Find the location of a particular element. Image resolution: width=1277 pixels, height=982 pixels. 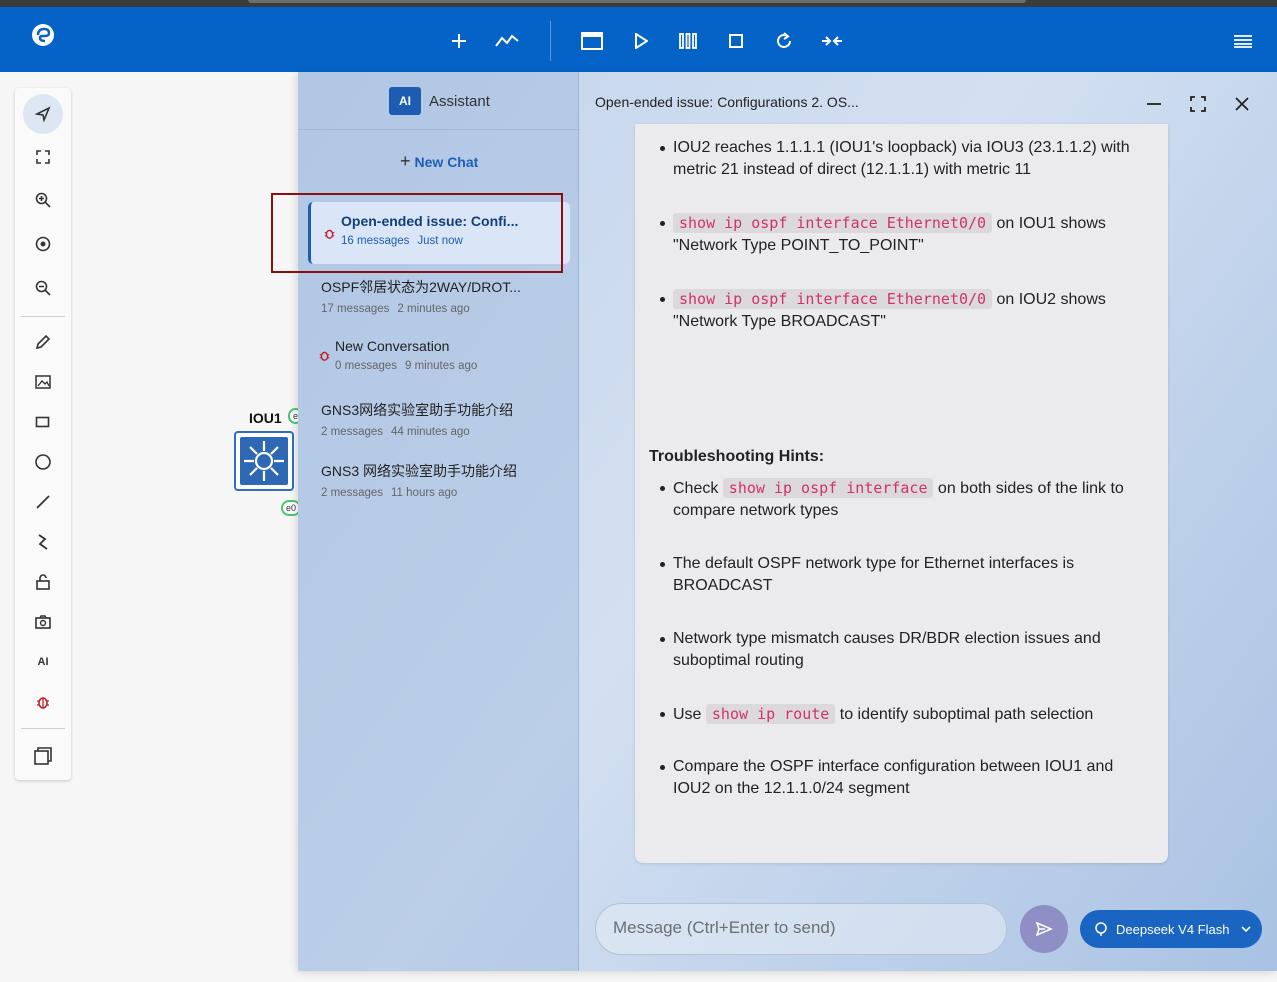

app-logo-icon is located at coordinates (43, 35).